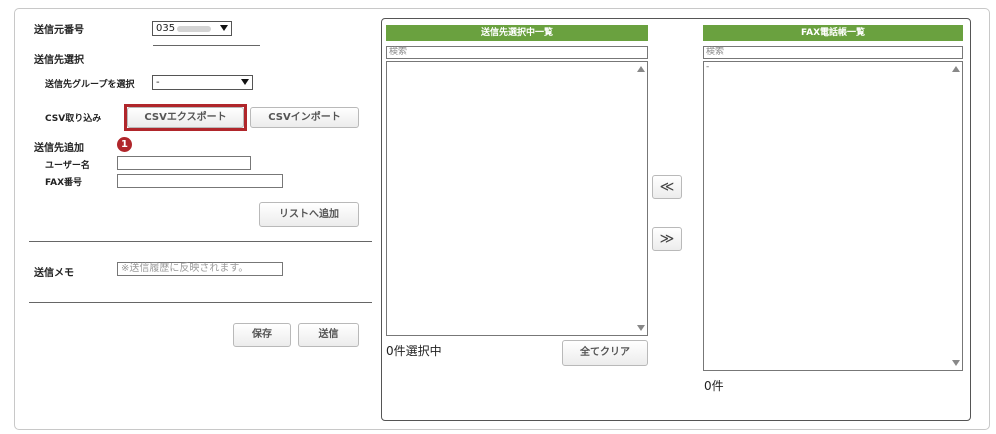 Image resolution: width=996 pixels, height=434 pixels. Describe the element at coordinates (185, 117) in the screenshot. I see `csv-export-highlight` at that location.